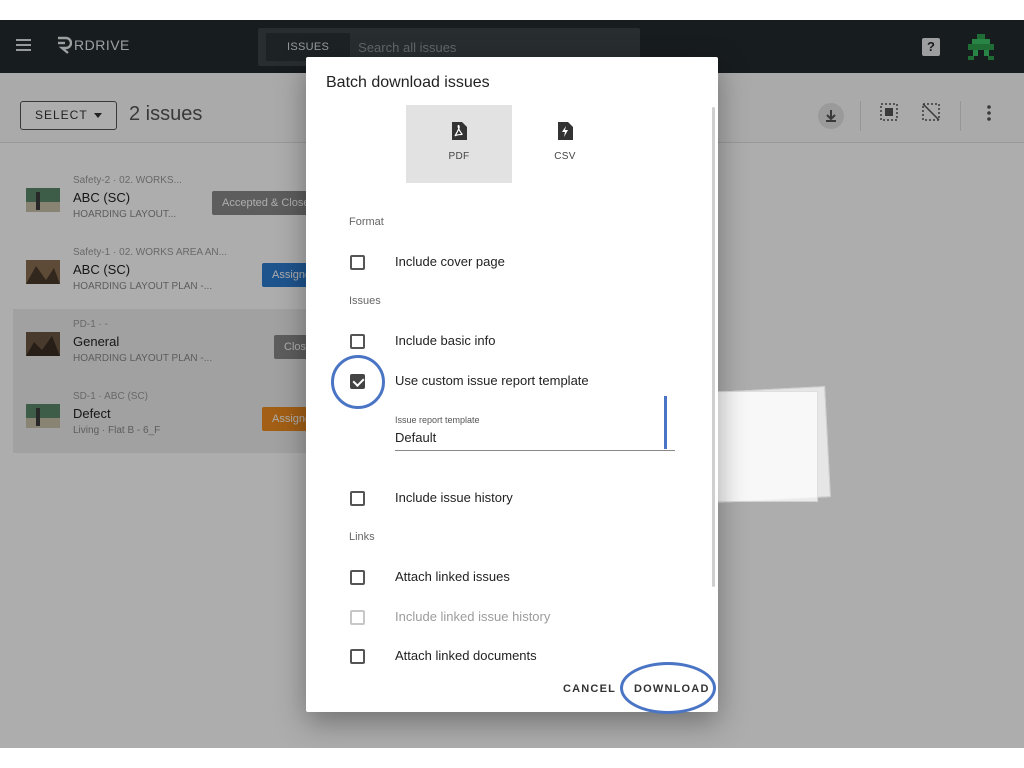 The image size is (1024, 768). I want to click on option-label: Include linked issue history, so click(473, 616).